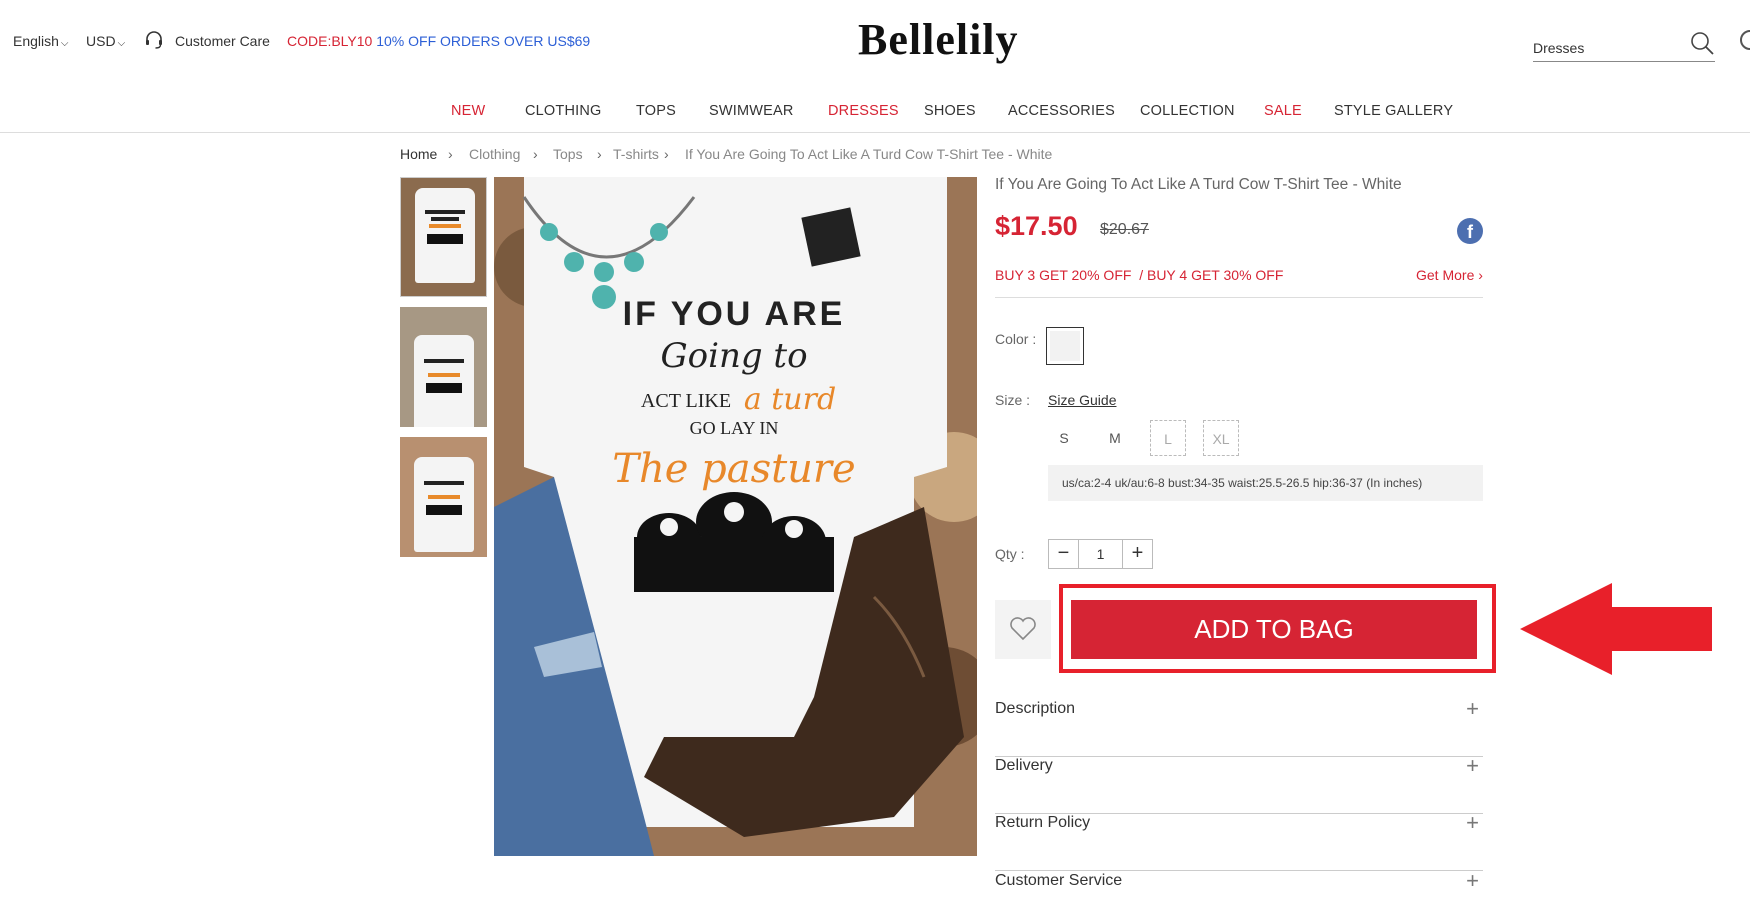 The image size is (1750, 898). I want to click on size-option-m: M, so click(1115, 438).